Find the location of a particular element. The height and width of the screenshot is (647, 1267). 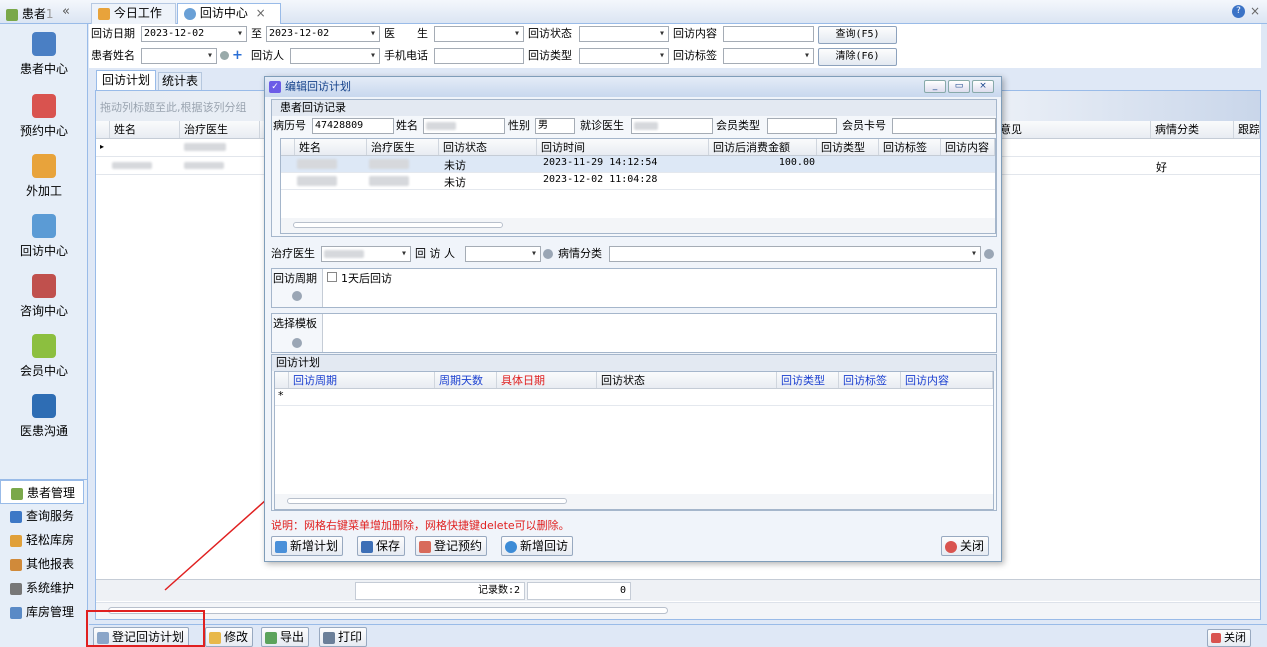

content-input is located at coordinates (768, 34).